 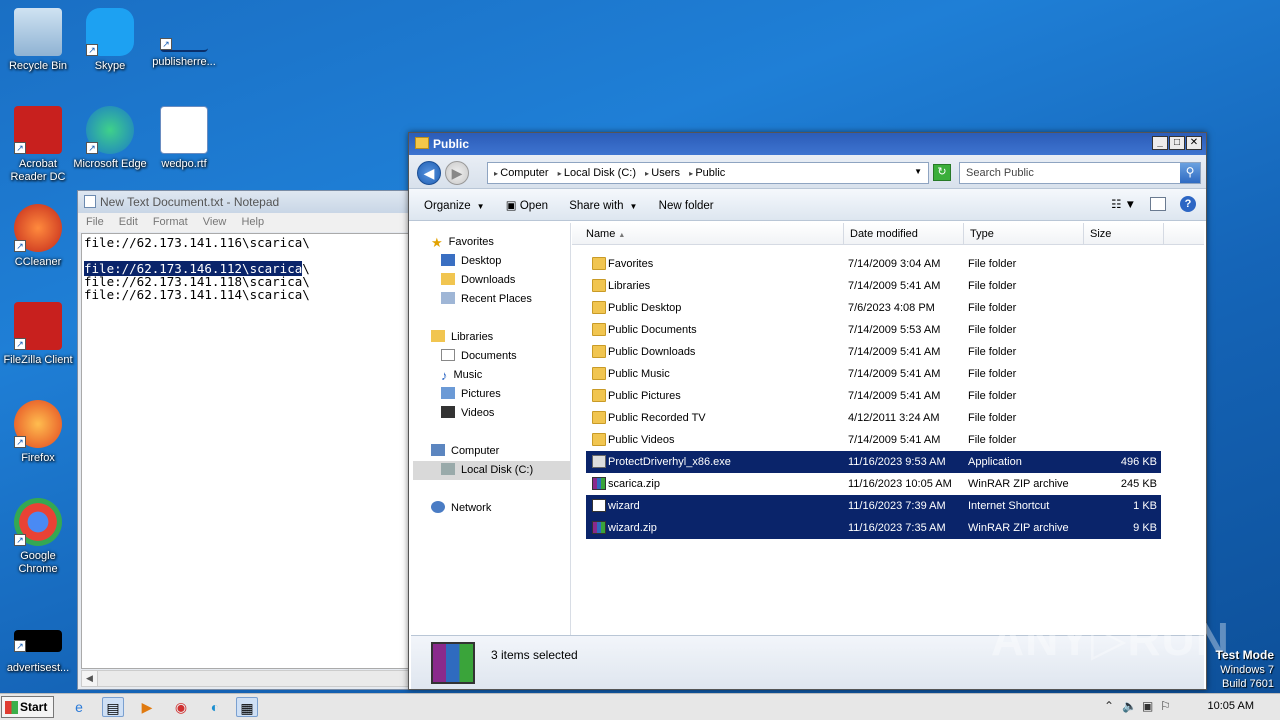 I want to click on search-input: Search Public ⚲, so click(x=1080, y=173).